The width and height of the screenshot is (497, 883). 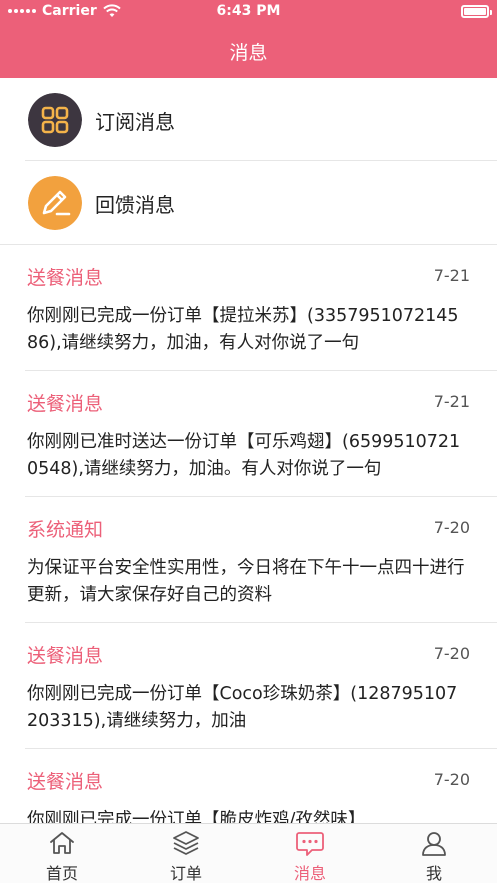 What do you see at coordinates (433, 873) in the screenshot?
I see `tab-label: 我` at bounding box center [433, 873].